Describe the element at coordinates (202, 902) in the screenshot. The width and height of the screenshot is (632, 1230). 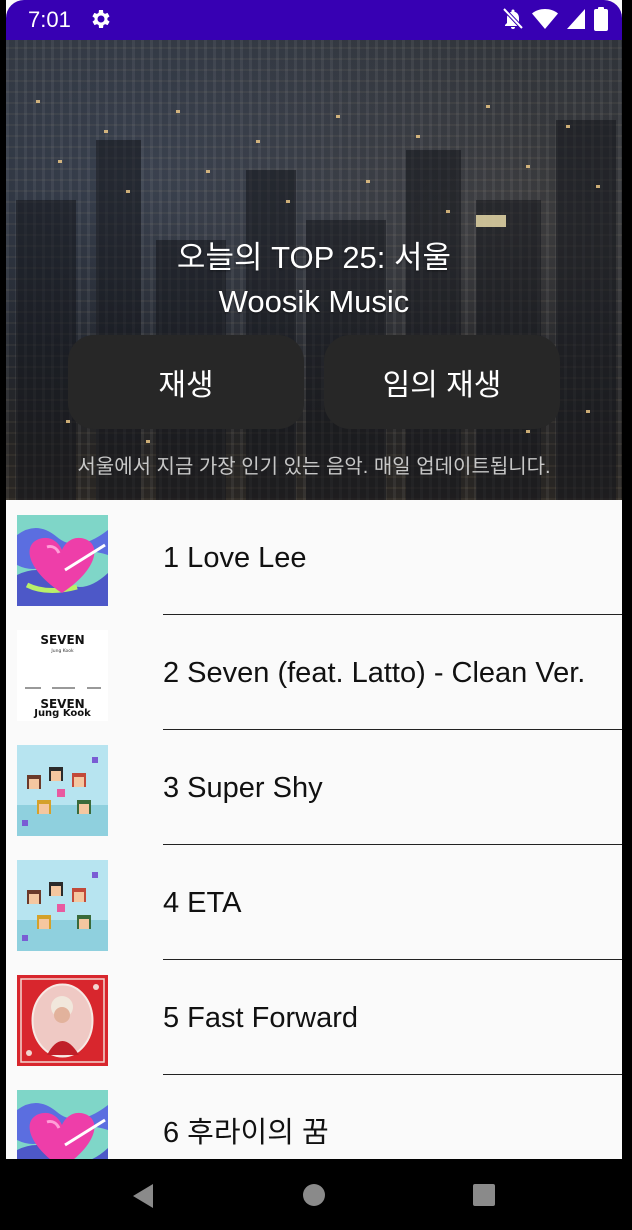
I see `track-title: 4 ETA` at that location.